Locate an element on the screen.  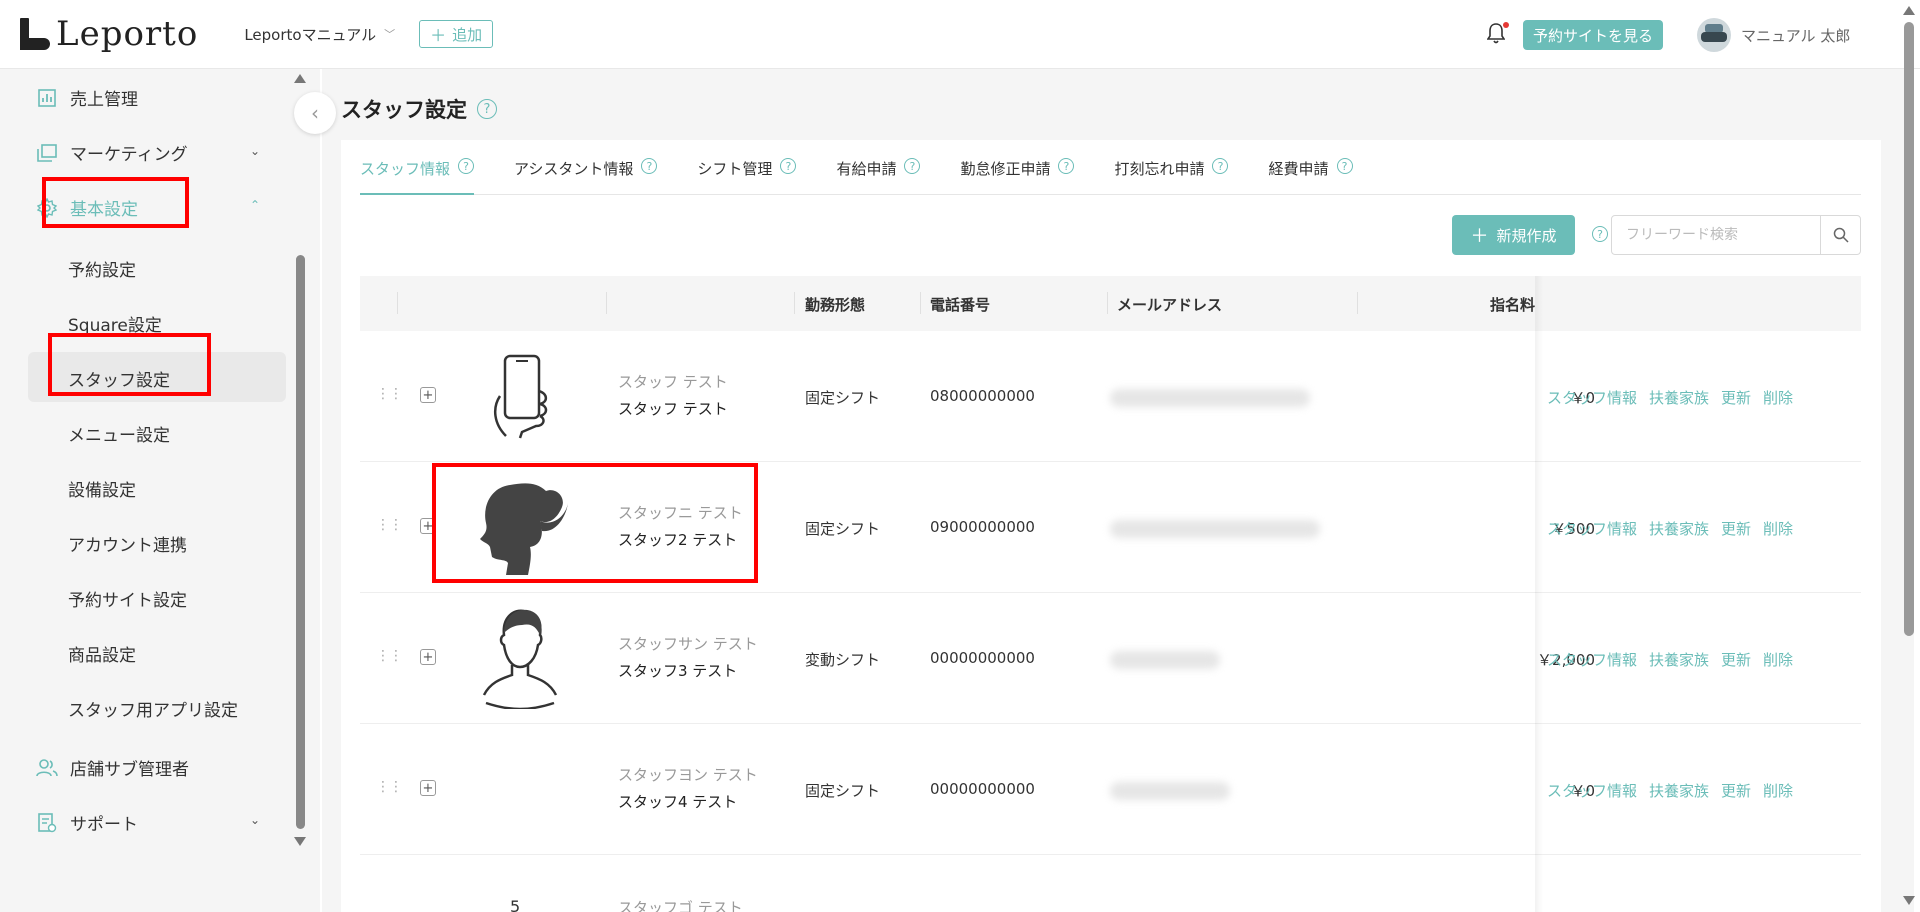
window-scroll-down-arrow is located at coordinates (1909, 900).